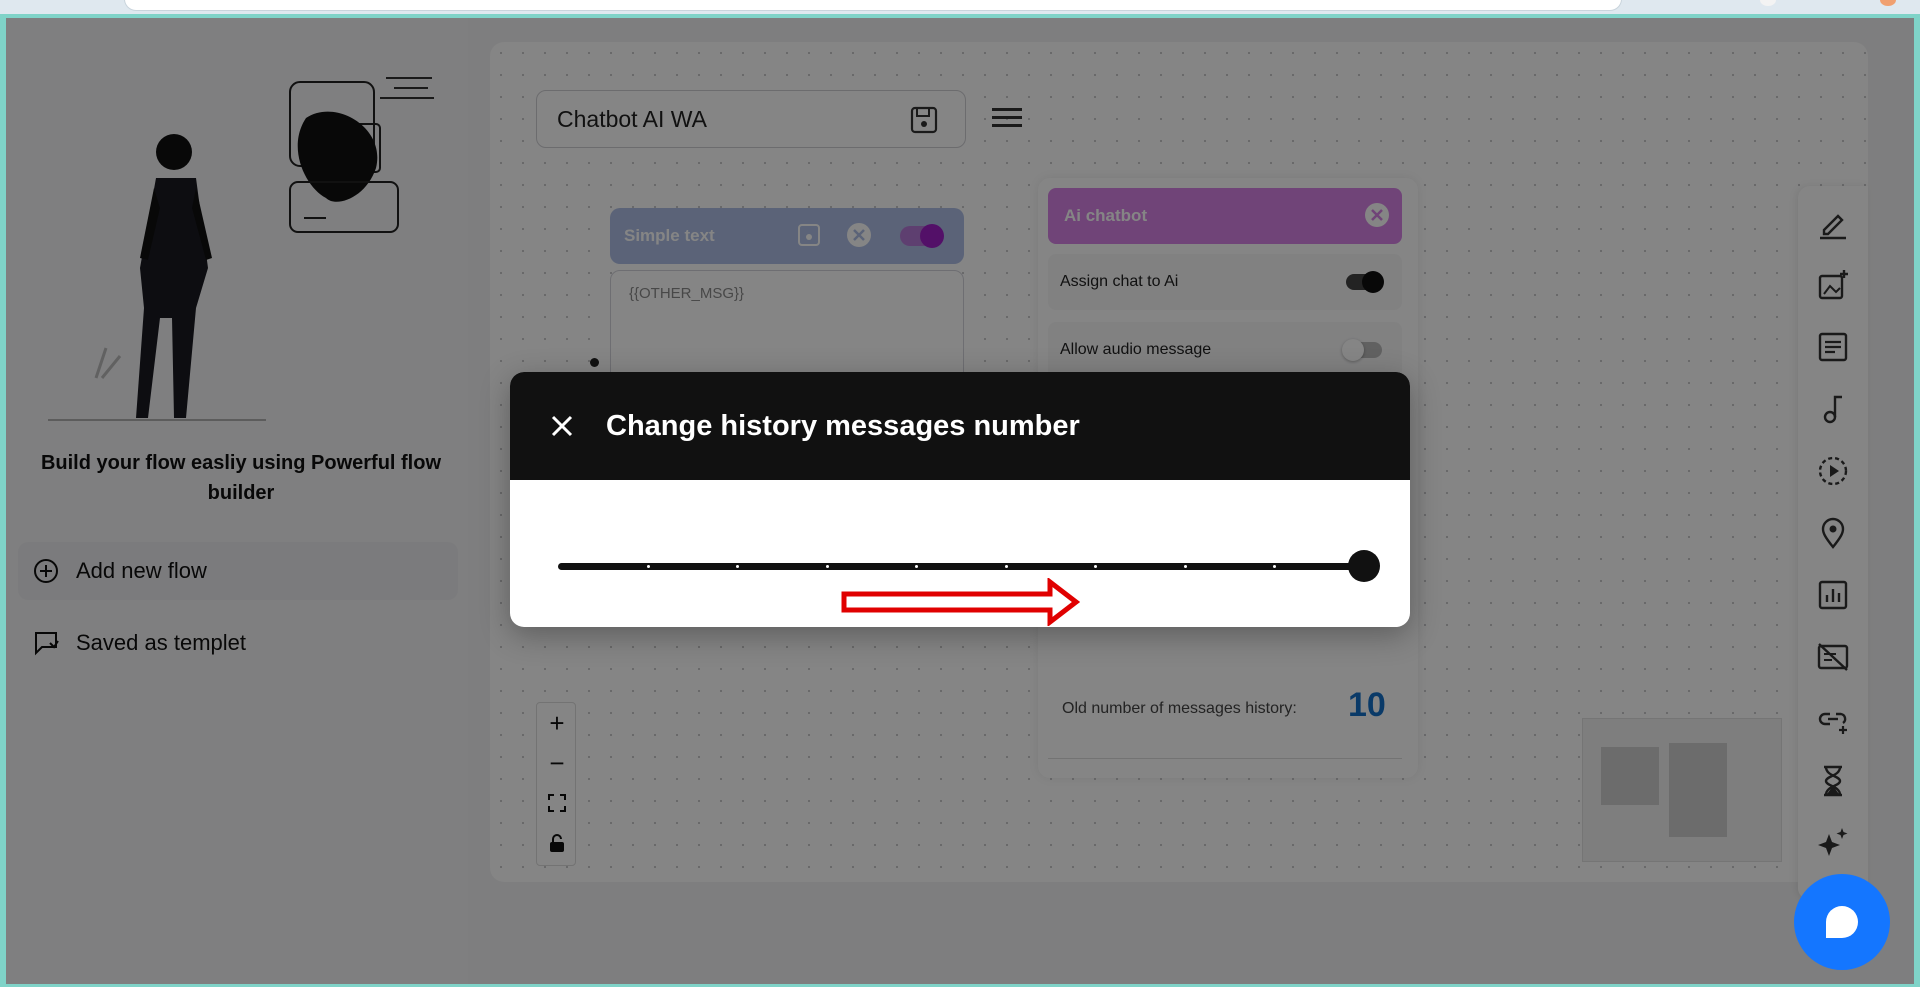  What do you see at coordinates (843, 426) in the screenshot?
I see `dialog-title: Change history messages number` at bounding box center [843, 426].